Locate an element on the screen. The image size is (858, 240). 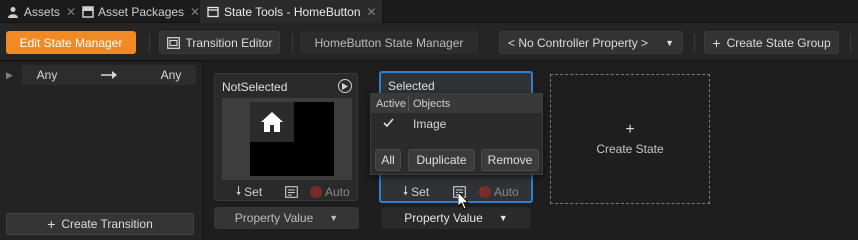
column-header-objects: Objects is located at coordinates (431, 104).